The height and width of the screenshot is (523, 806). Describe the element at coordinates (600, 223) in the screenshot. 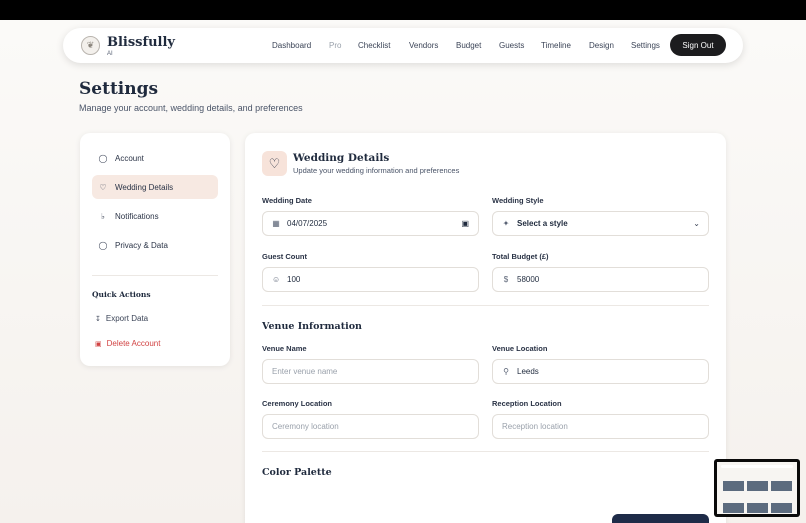

I see `wedding-style-select: ✦ Select a style ⌄` at that location.